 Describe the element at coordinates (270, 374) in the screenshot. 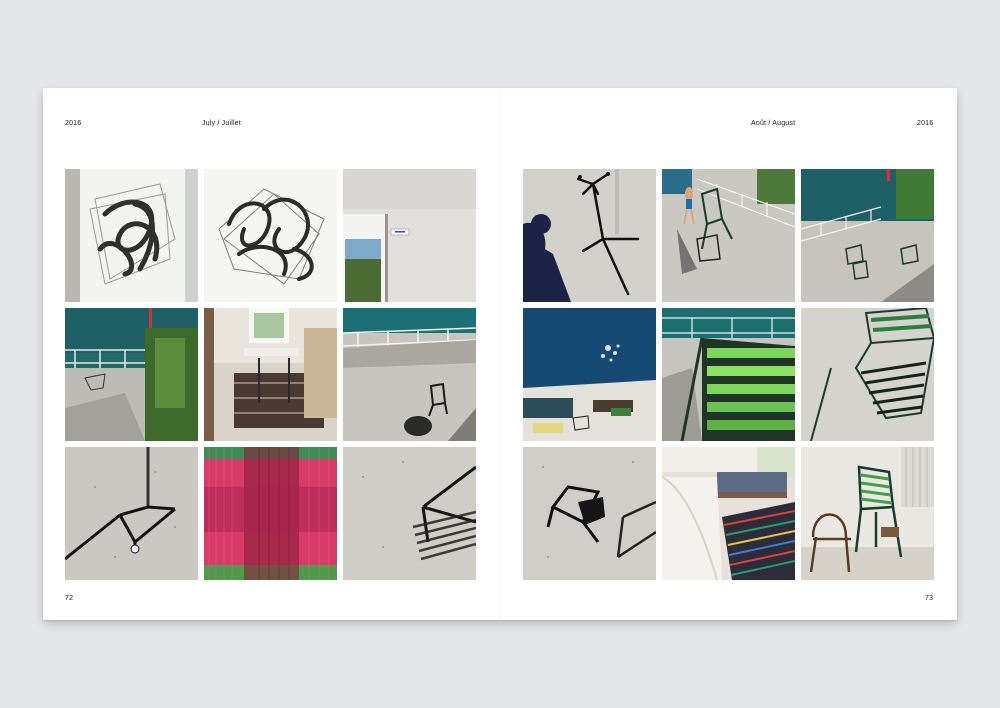

I see `interior-table-rug-photo` at that location.